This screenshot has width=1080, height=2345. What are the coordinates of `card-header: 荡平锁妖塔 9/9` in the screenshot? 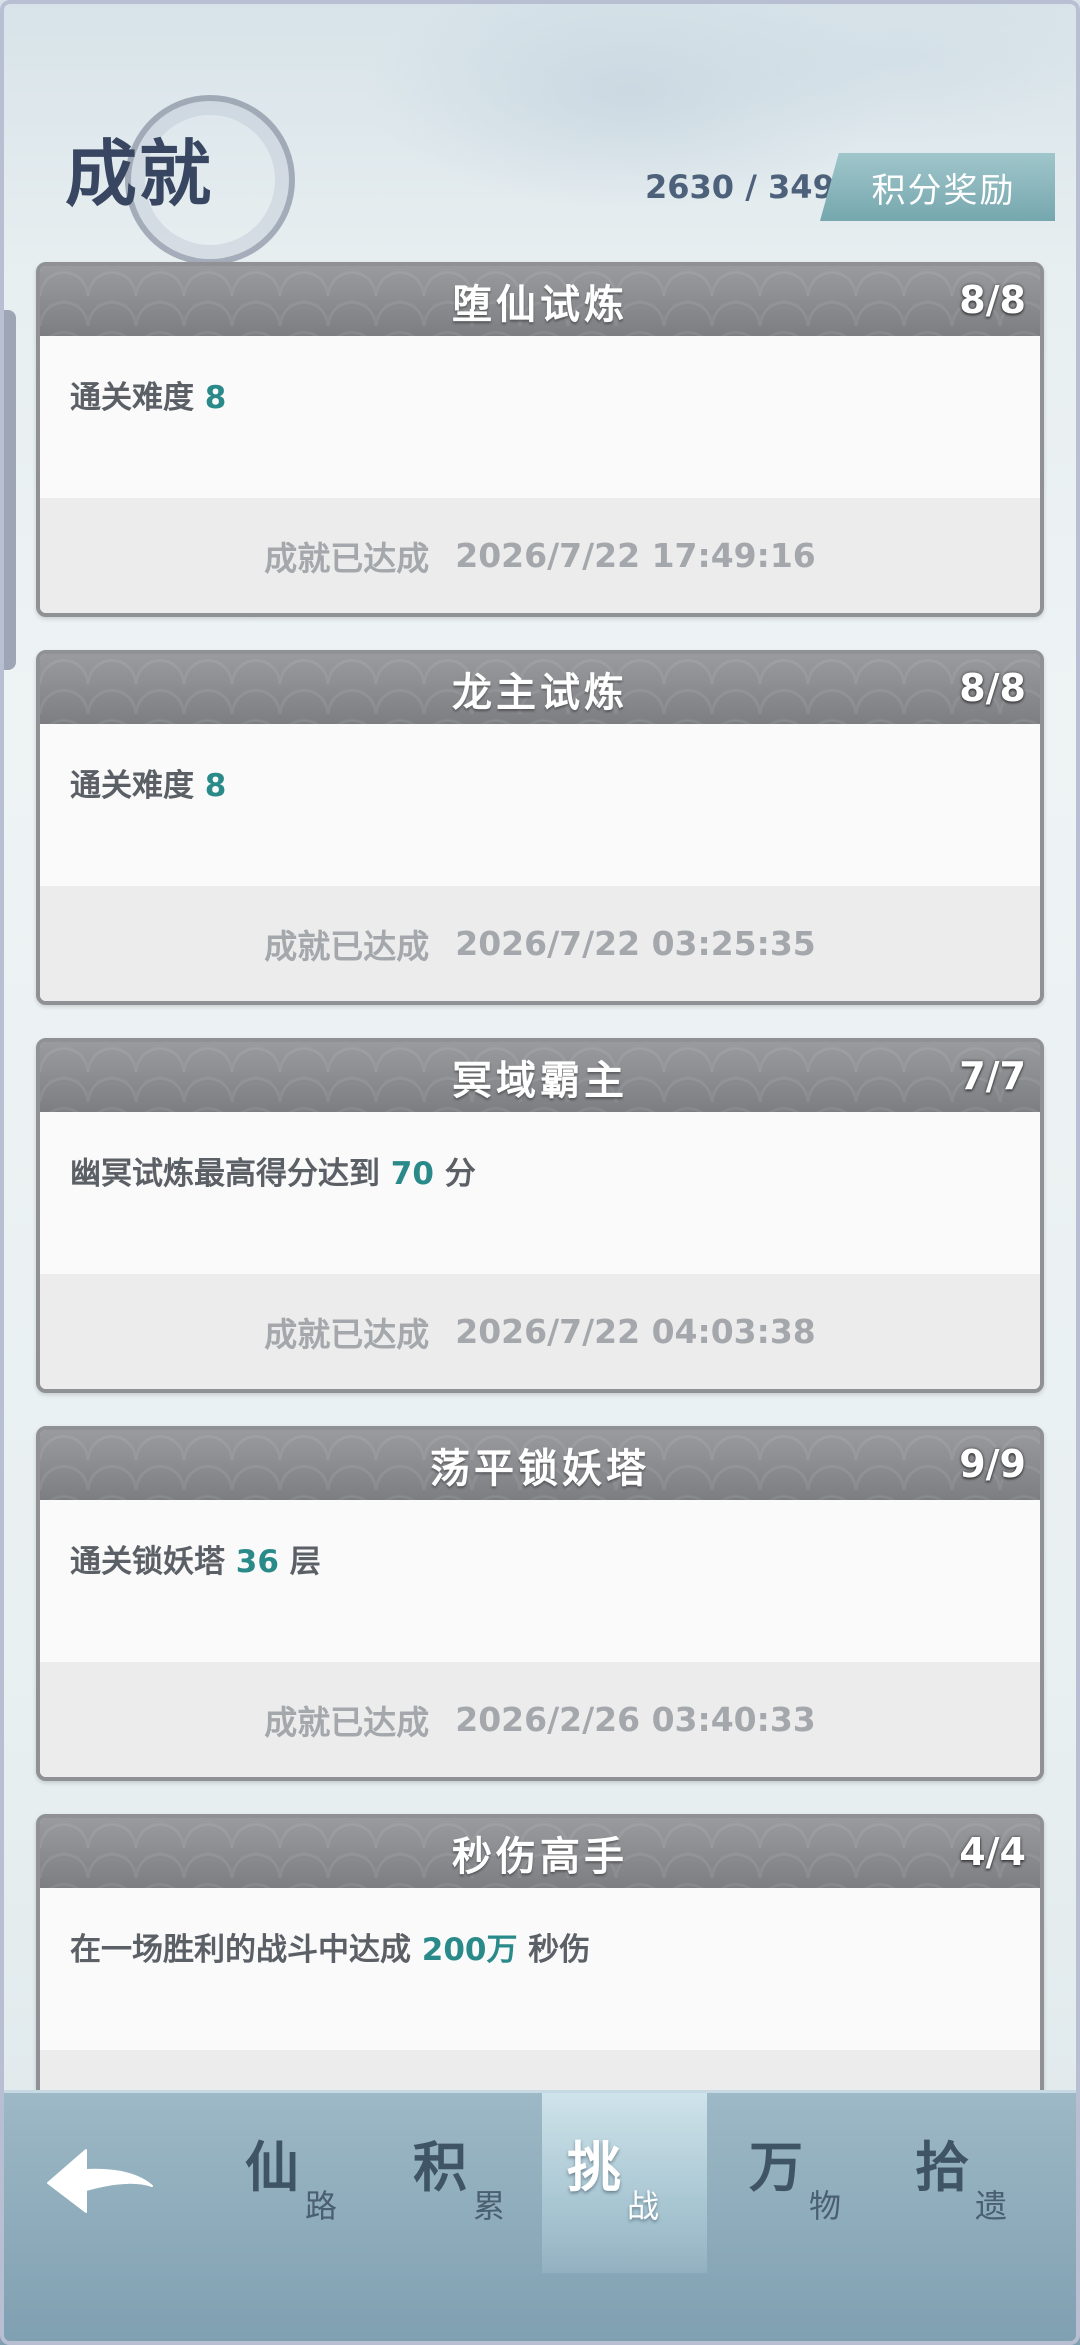 It's located at (540, 1465).